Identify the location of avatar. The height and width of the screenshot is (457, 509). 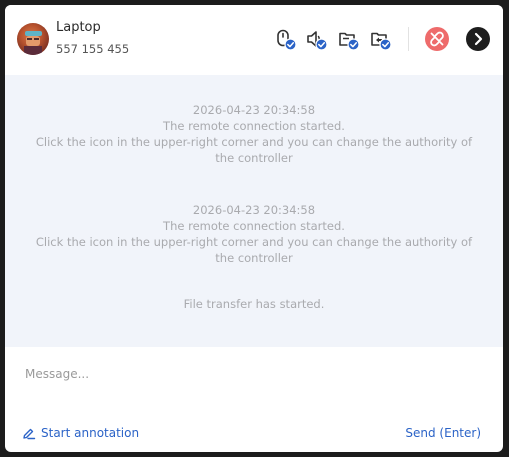
(33, 39).